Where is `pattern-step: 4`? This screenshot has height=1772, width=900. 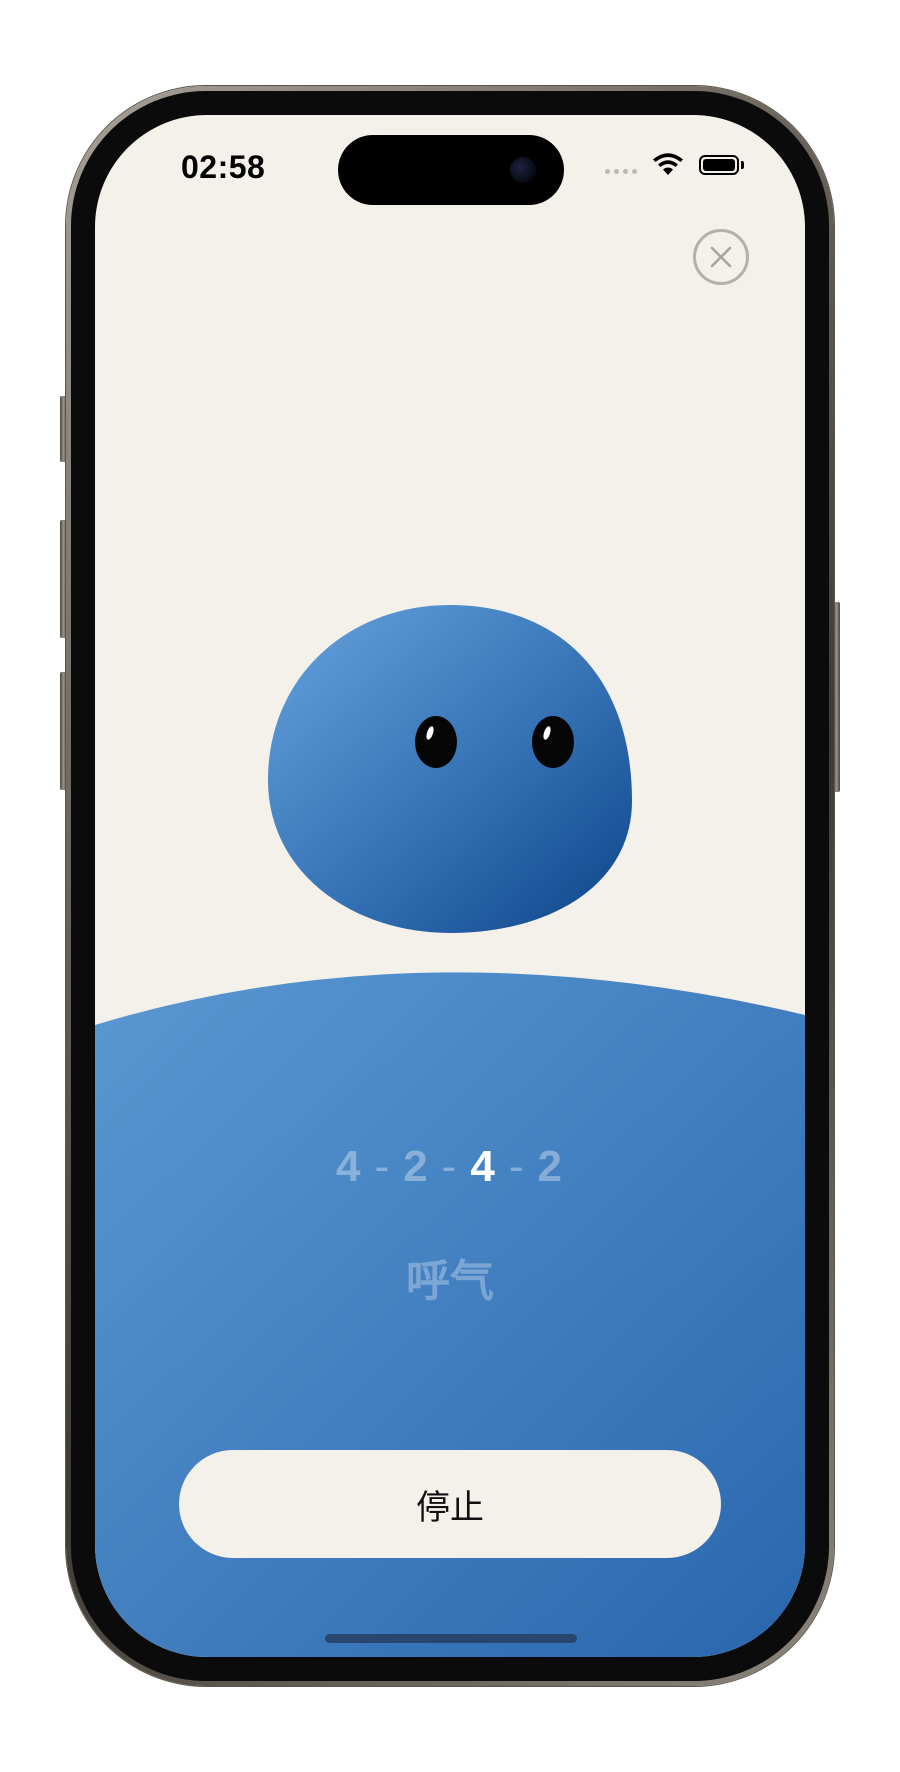 pattern-step: 4 is located at coordinates (349, 1166).